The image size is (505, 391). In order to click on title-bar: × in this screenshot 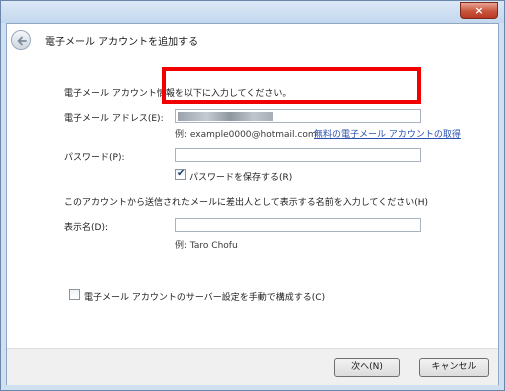, I will do `click(252, 12)`.